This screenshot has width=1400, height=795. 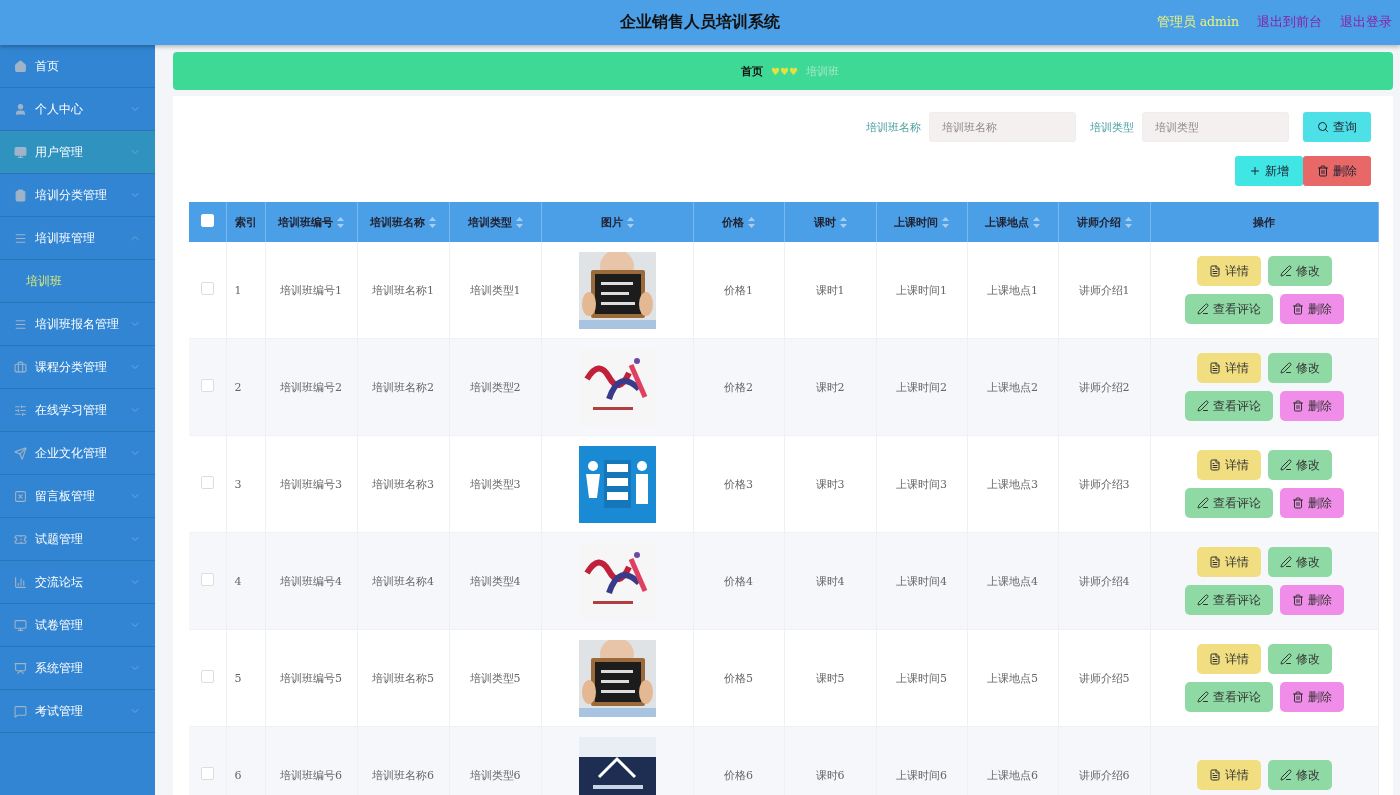 What do you see at coordinates (311, 222) in the screenshot?
I see `column-header: 培训班编号` at bounding box center [311, 222].